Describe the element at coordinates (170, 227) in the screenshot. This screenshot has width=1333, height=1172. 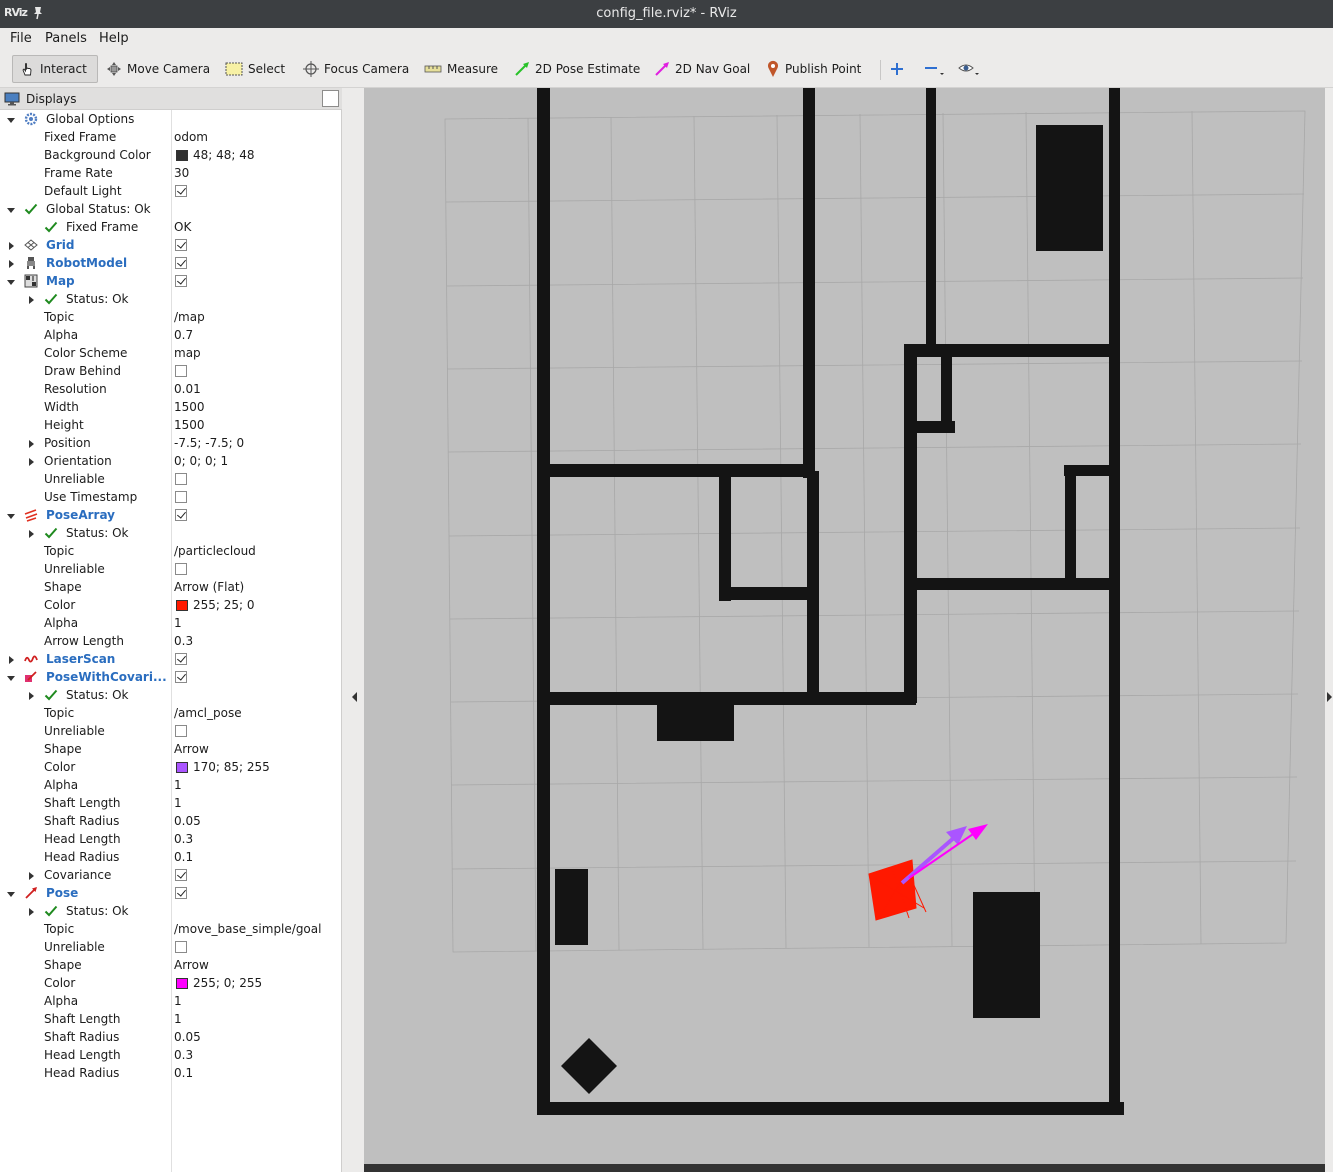
I see `tree-row: Fixed Frame OK` at that location.